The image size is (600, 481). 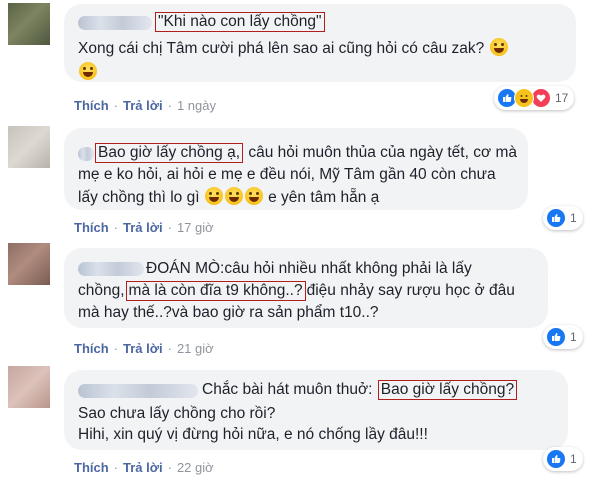 I want to click on comment-text-line: "Khi nào con lấy chồng", so click(x=240, y=22).